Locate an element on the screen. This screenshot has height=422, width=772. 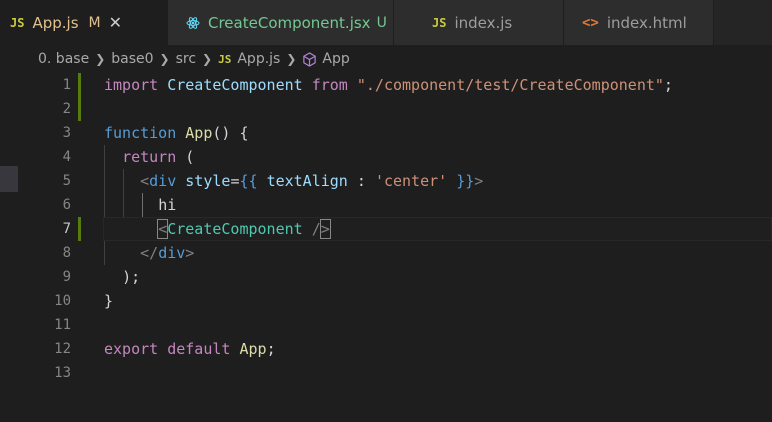
code-text: function App() { is located at coordinates (176, 133).